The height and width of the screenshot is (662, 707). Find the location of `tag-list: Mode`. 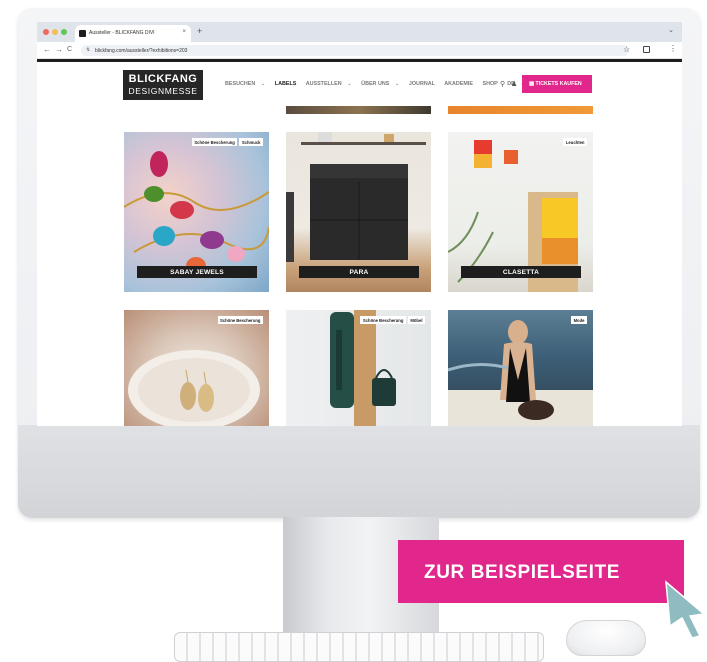

tag-list: Mode is located at coordinates (579, 320).